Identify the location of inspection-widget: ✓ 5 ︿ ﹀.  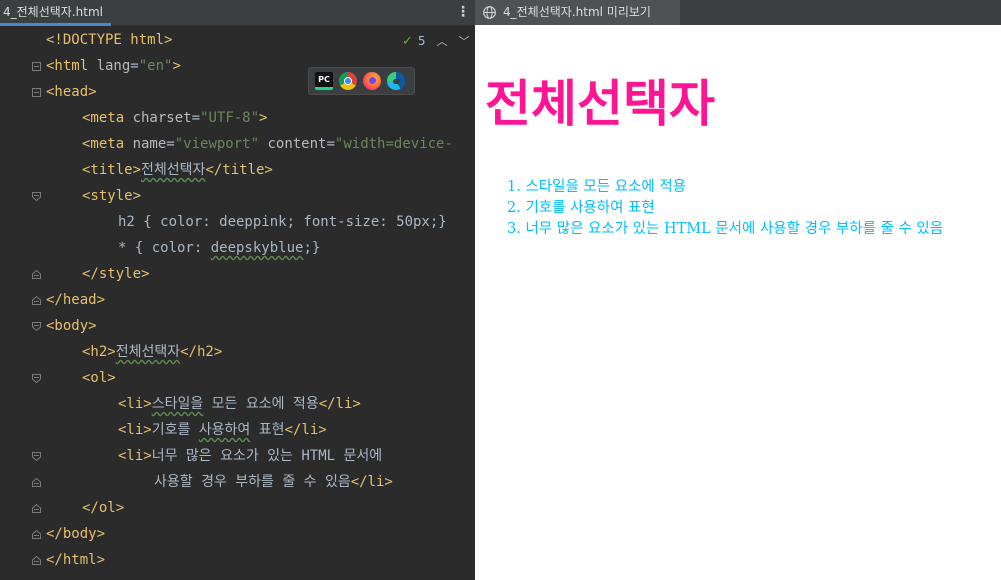
(436, 41).